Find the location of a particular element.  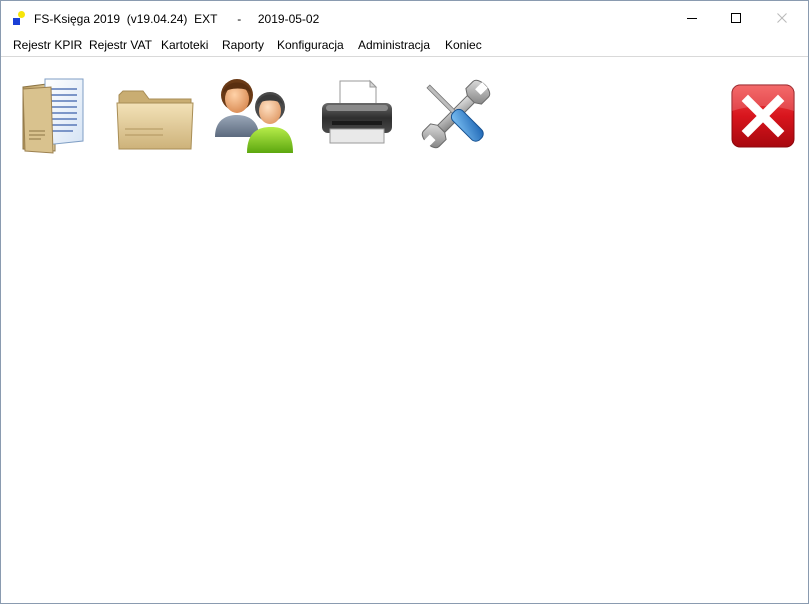

tools-button is located at coordinates (456, 114).